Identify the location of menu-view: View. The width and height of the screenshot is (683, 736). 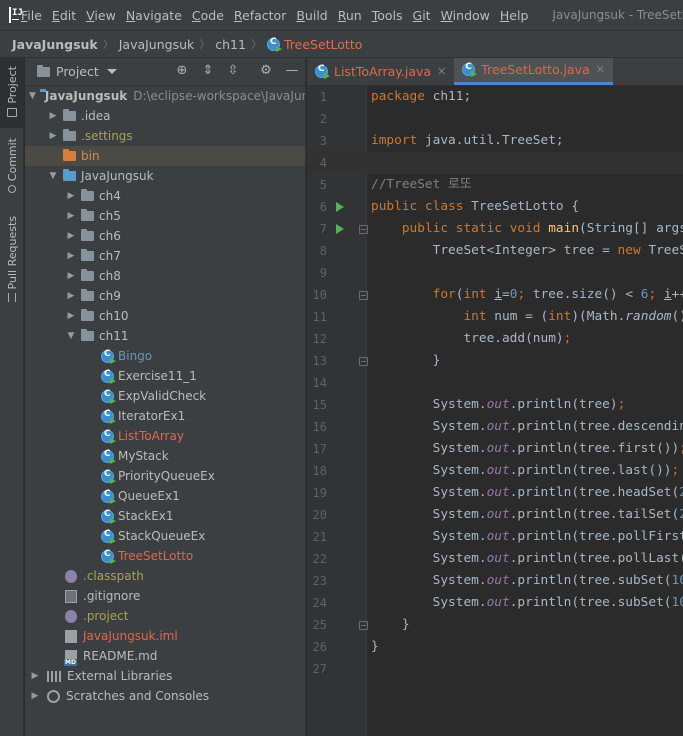
(101, 15).